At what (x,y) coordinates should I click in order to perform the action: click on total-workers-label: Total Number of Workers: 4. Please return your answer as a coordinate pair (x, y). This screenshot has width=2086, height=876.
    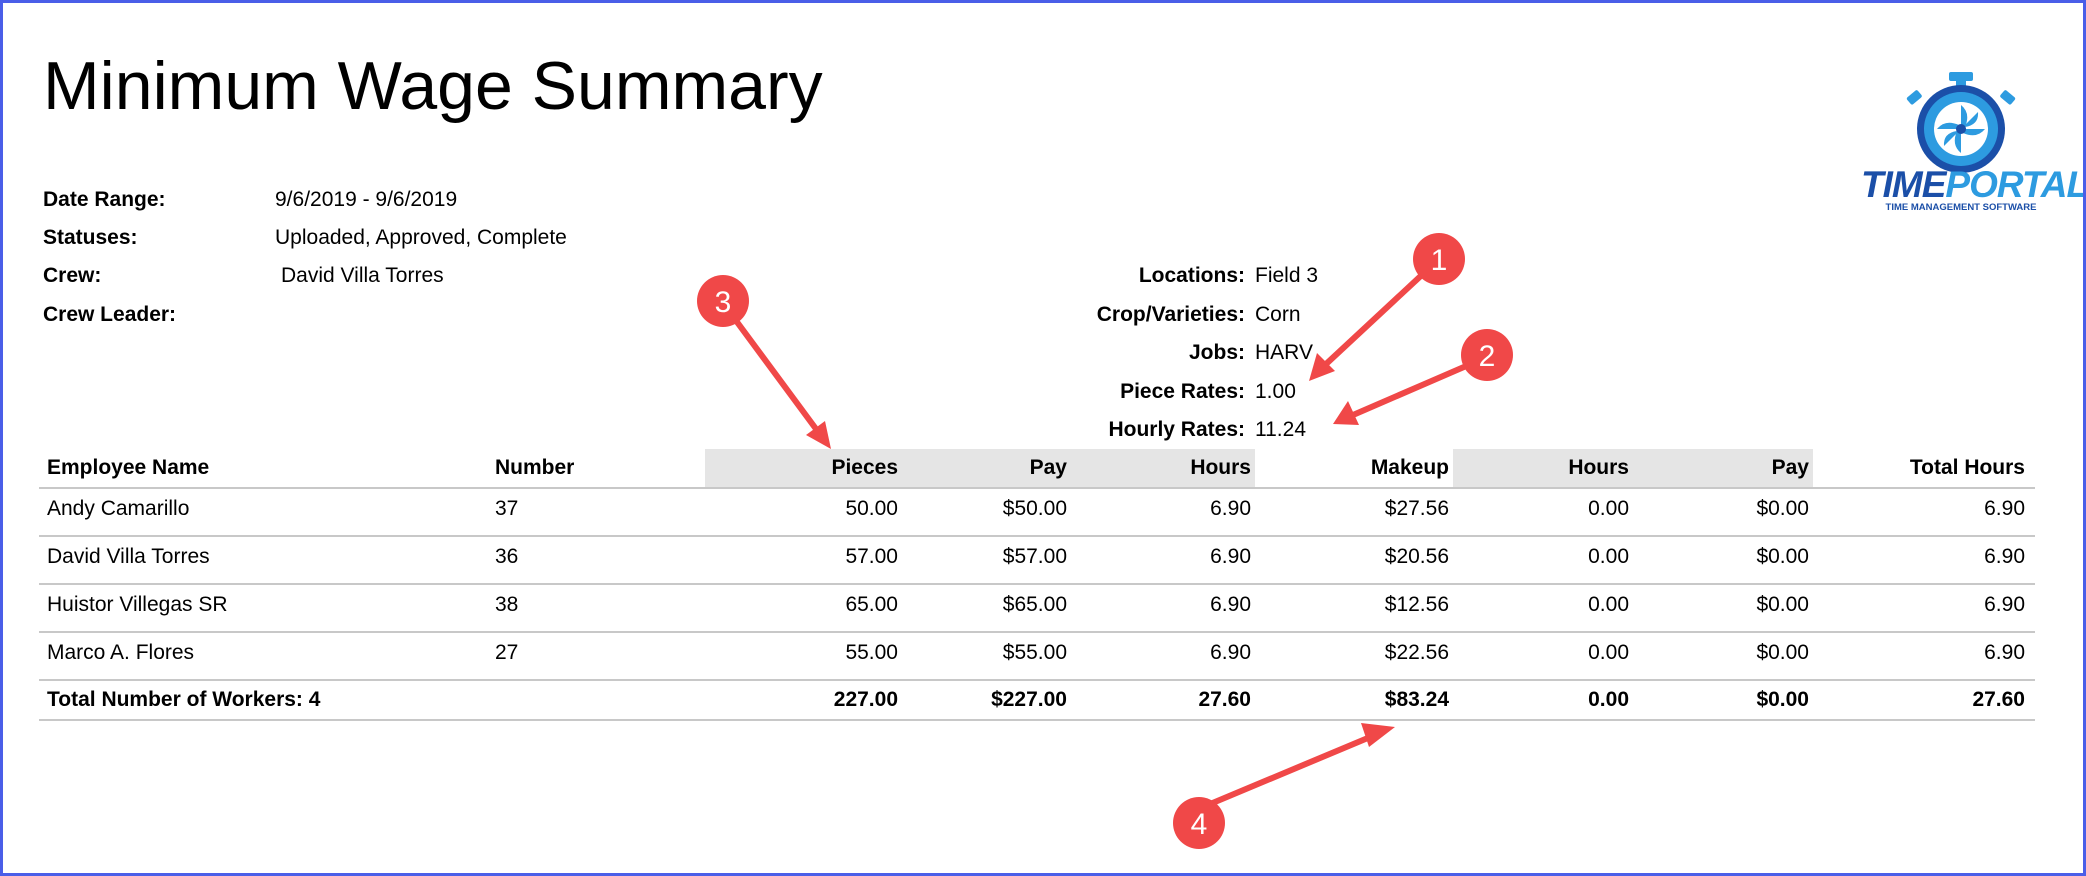
    Looking at the image, I should click on (184, 699).